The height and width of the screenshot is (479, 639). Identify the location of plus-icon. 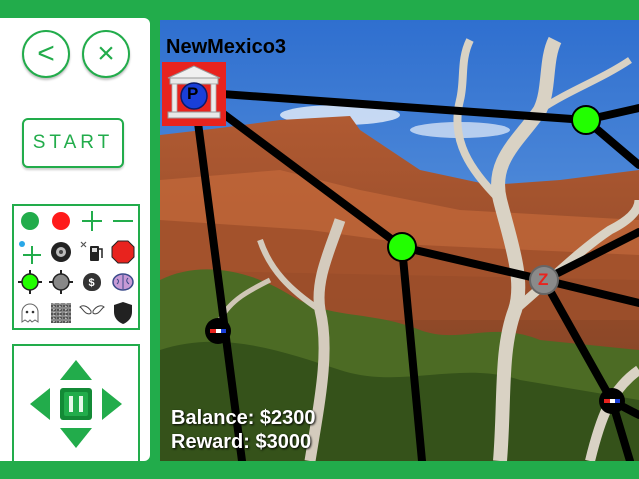
(91, 221).